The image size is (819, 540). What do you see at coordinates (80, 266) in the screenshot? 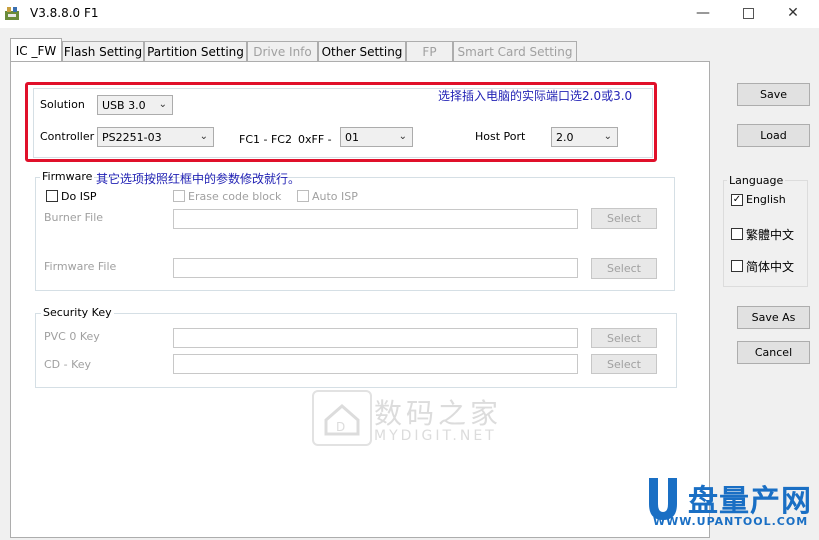
I see `firmware-file-label: Firmware File` at bounding box center [80, 266].